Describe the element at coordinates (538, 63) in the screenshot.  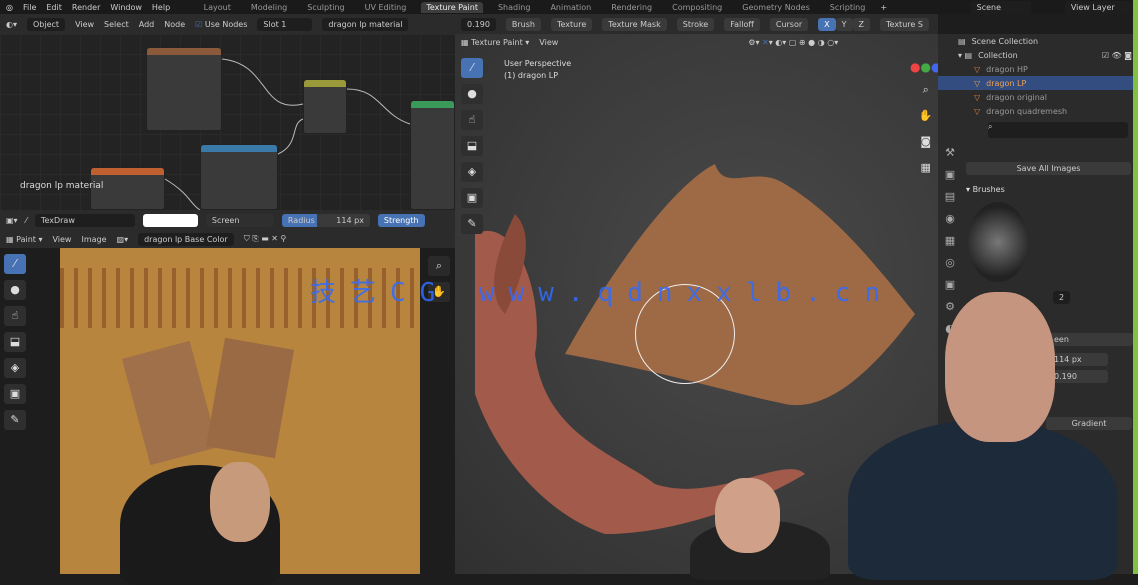
I see `perspective-label: User Perspective` at that location.